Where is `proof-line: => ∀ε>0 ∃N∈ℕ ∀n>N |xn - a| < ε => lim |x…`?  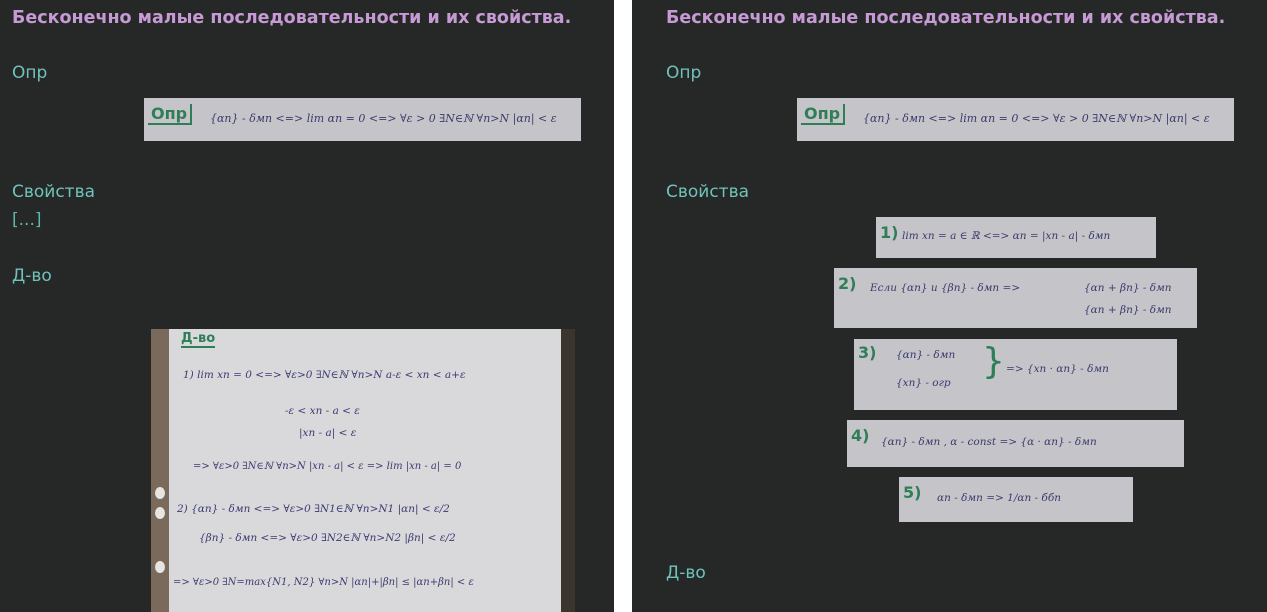 proof-line: => ∀ε>0 ∃N∈ℕ ∀n>N |xn - a| < ε => lim |x… is located at coordinates (327, 466).